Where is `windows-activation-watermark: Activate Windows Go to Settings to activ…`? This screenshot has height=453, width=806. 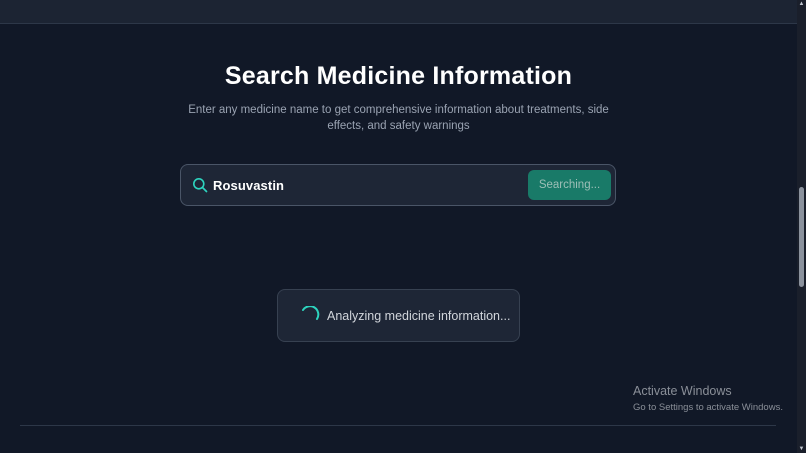 windows-activation-watermark: Activate Windows Go to Settings to activ… is located at coordinates (708, 399).